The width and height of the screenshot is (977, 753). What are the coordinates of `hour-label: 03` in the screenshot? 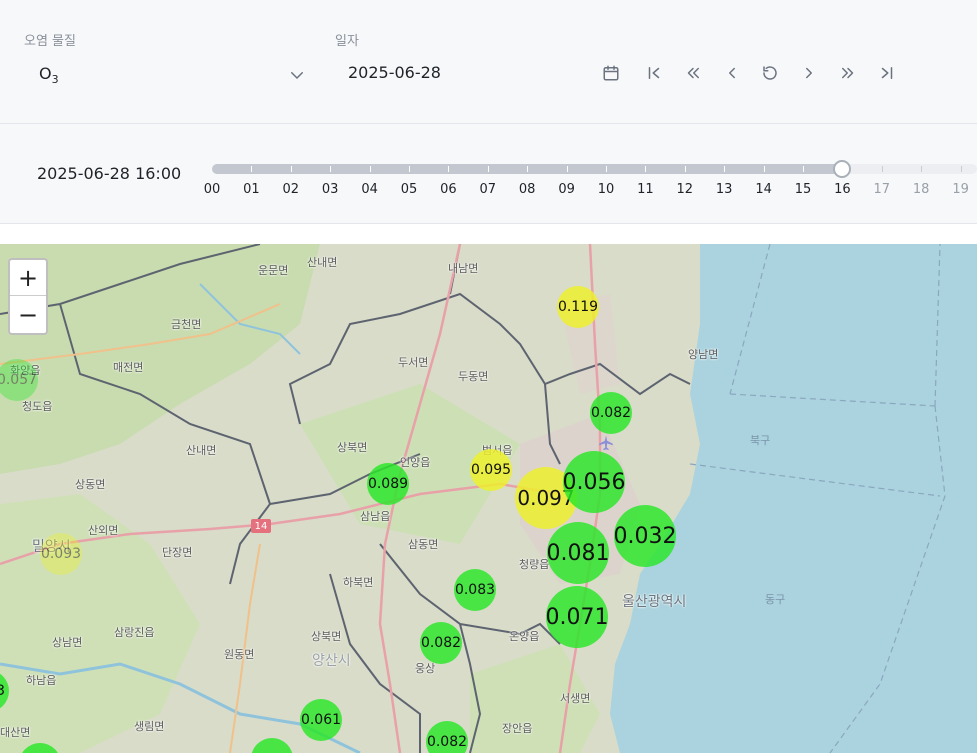 It's located at (330, 189).